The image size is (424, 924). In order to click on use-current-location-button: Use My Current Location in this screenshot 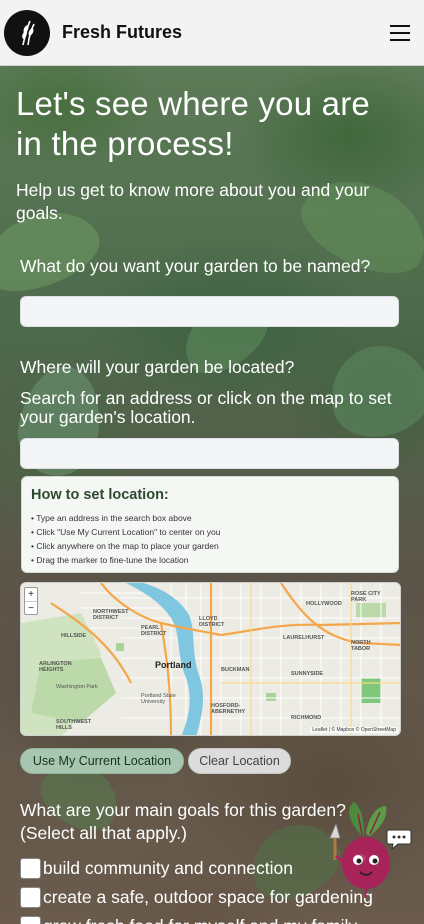, I will do `click(102, 761)`.